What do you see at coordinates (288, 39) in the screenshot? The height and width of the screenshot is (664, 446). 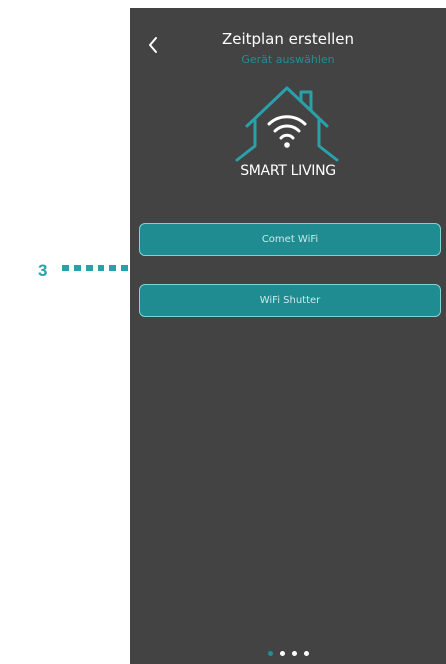 I see `page-title: Zeitplan erstellen` at bounding box center [288, 39].